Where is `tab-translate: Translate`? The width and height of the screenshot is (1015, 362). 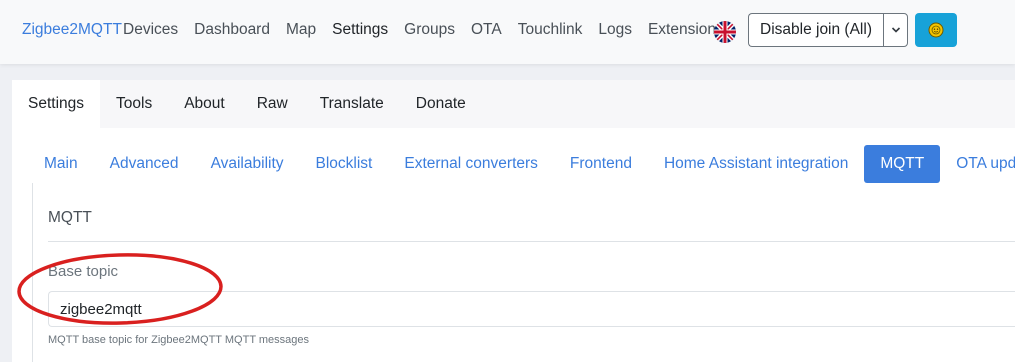
tab-translate: Translate is located at coordinates (352, 104).